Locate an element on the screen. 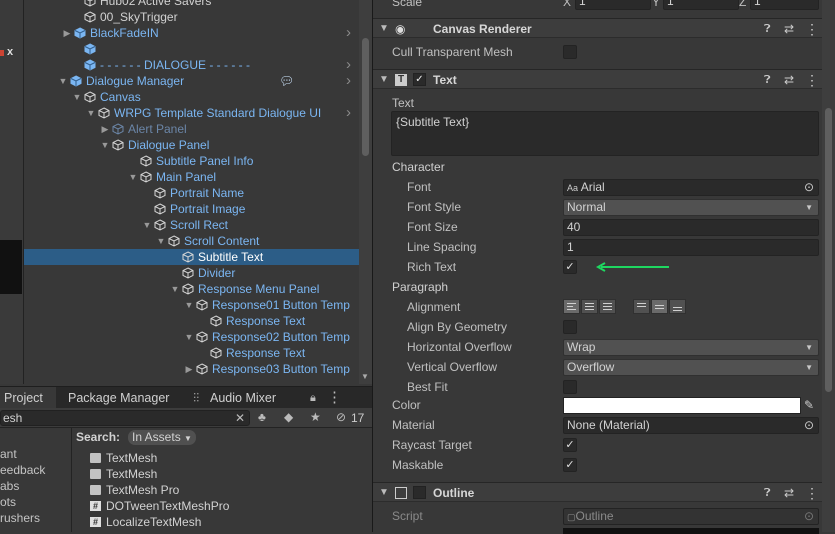 The height and width of the screenshot is (534, 835). enabled-checkbox: ✓ is located at coordinates (419, 79).